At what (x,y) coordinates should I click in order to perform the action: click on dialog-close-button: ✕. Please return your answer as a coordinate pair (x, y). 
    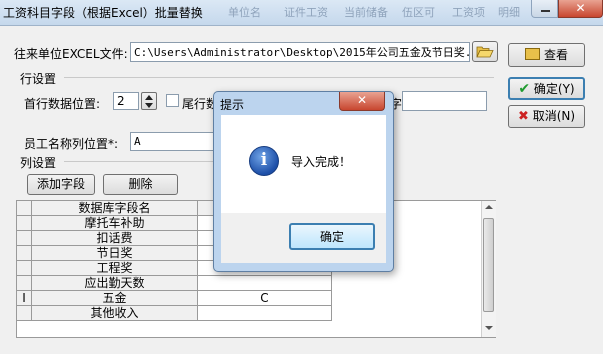
    Looking at the image, I should click on (362, 101).